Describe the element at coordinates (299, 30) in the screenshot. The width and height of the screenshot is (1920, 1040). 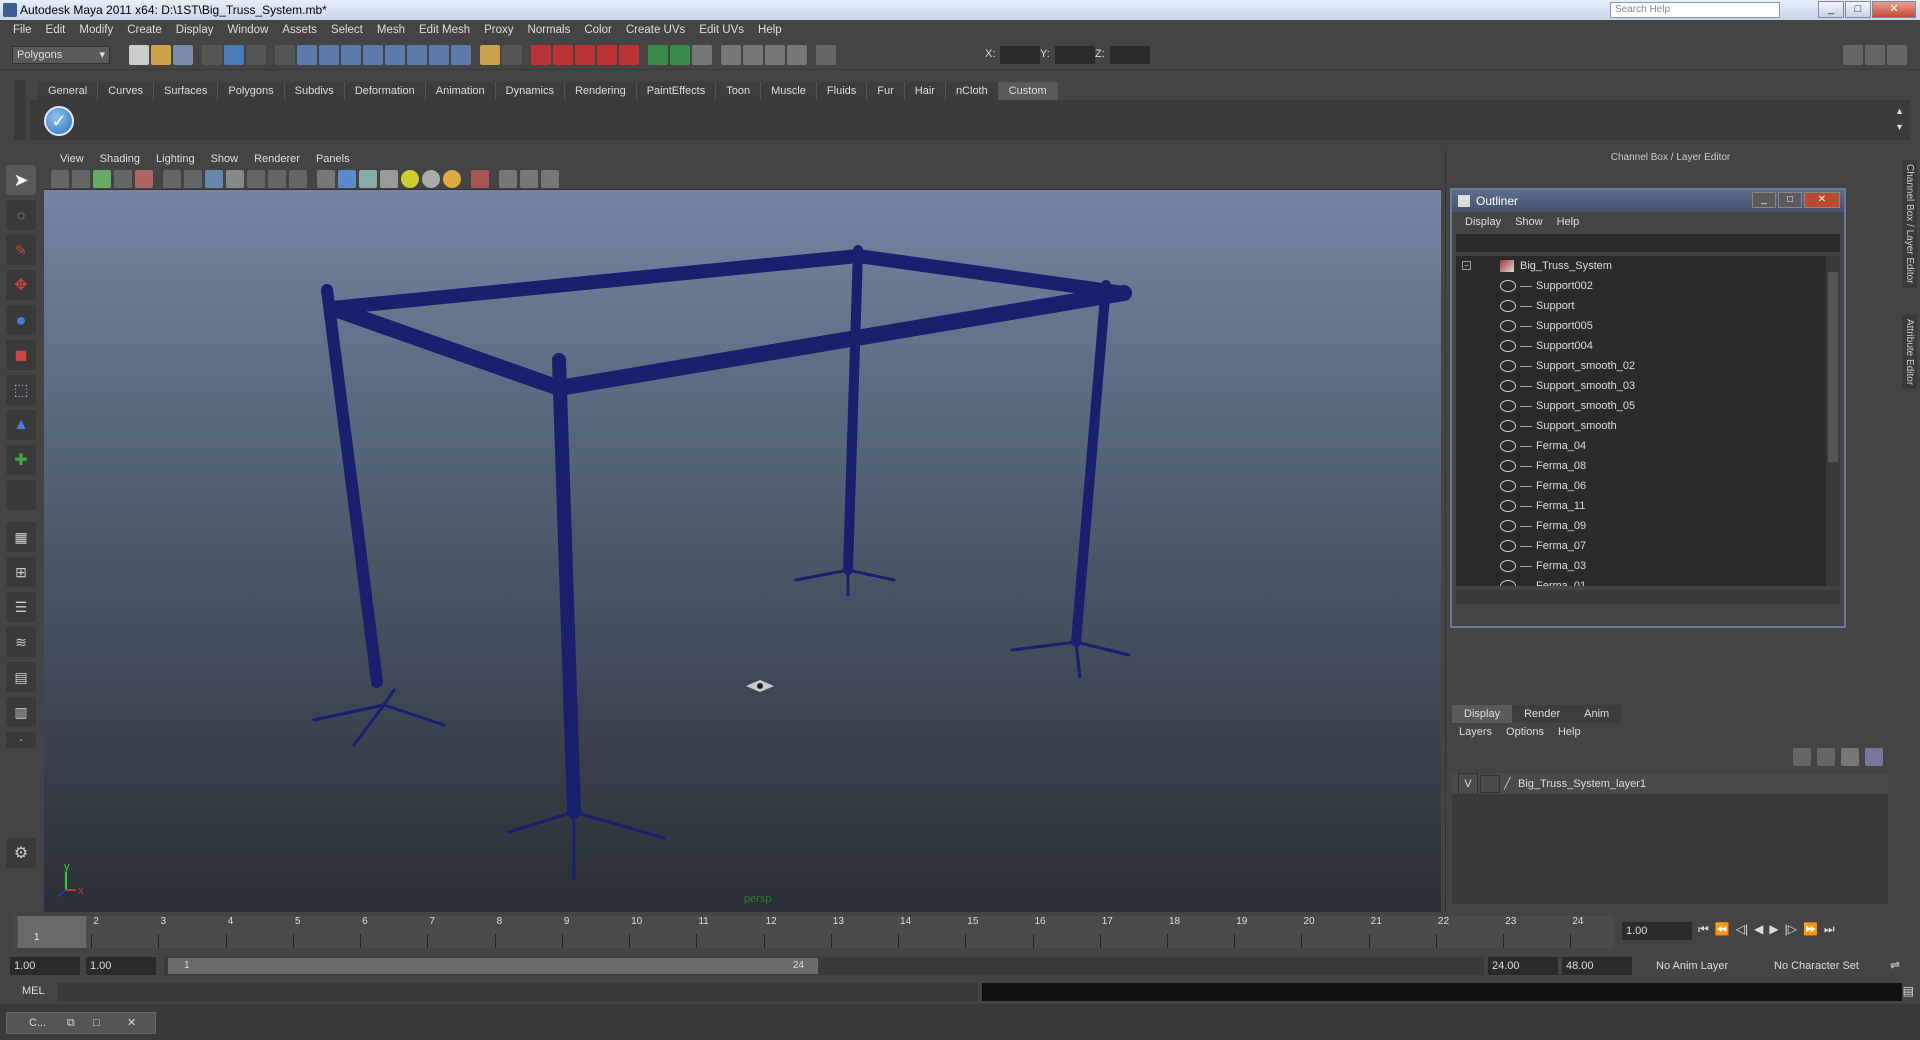
I see `menu-assets: Assets` at that location.